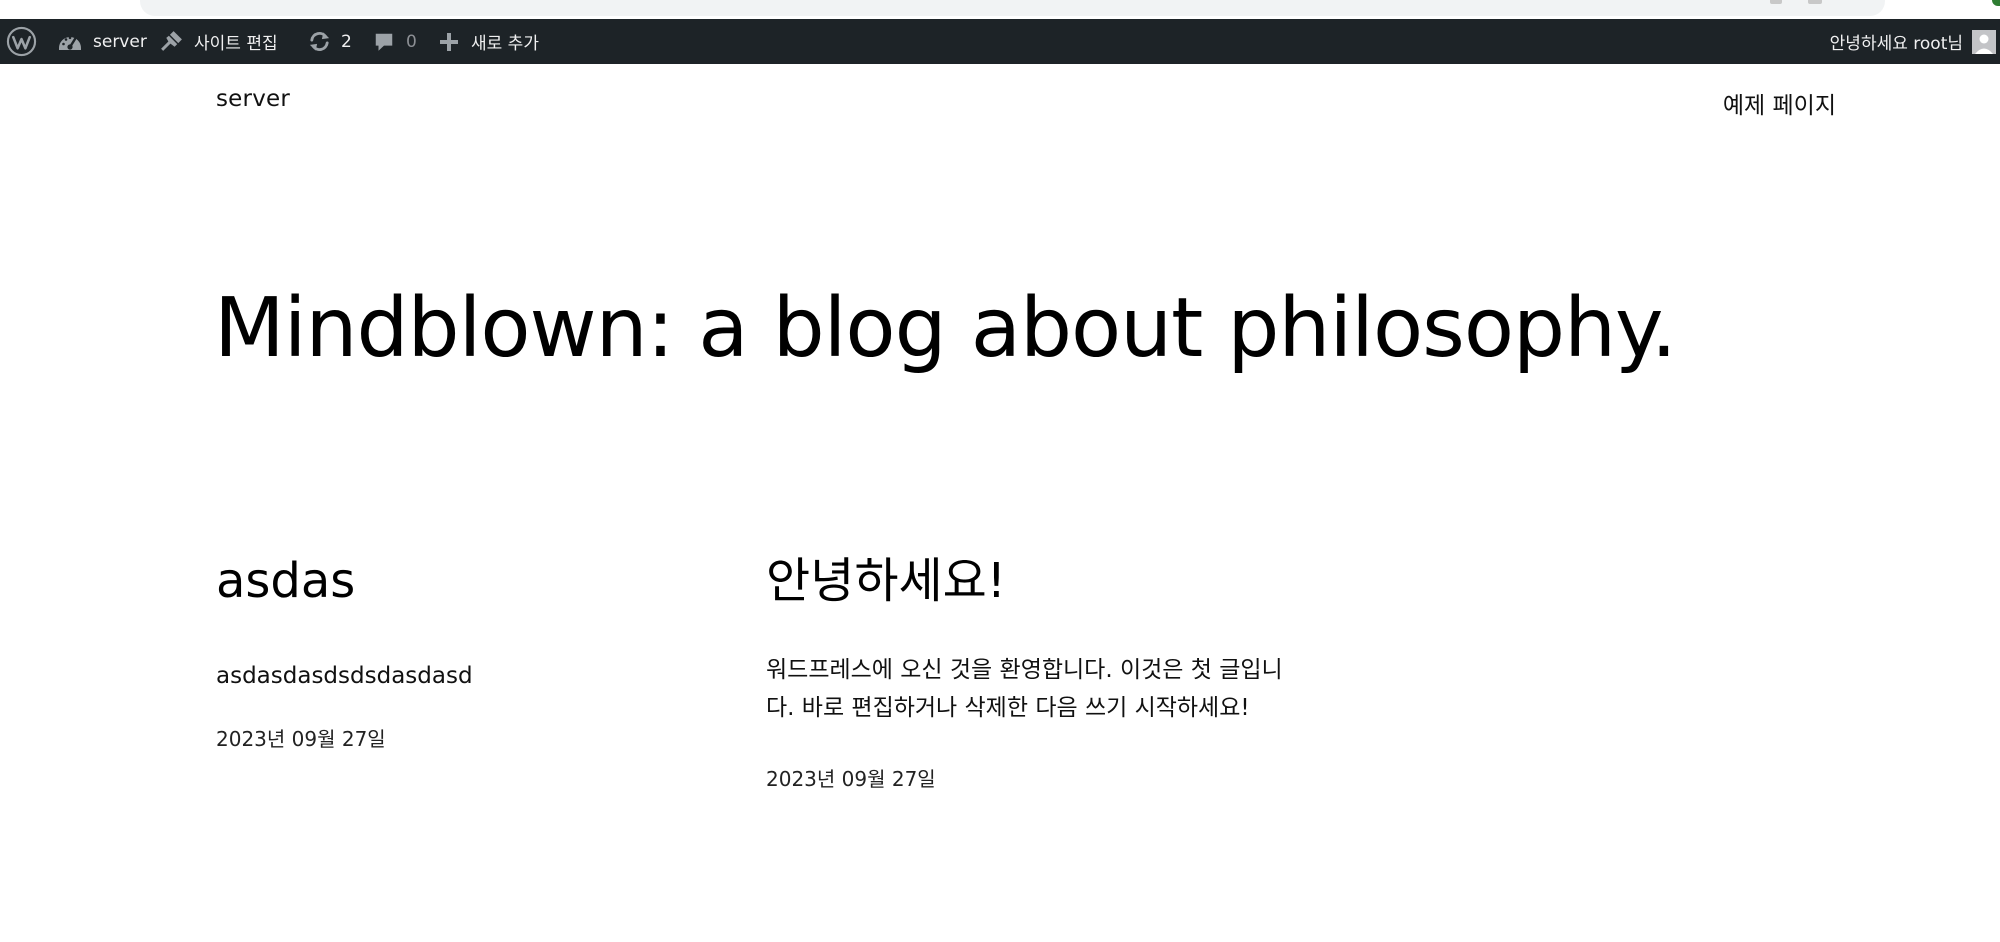  I want to click on admin-bar: server 사이트 편집 2 0 새로 추가 안녕하세요 root님, so click(1000, 41).